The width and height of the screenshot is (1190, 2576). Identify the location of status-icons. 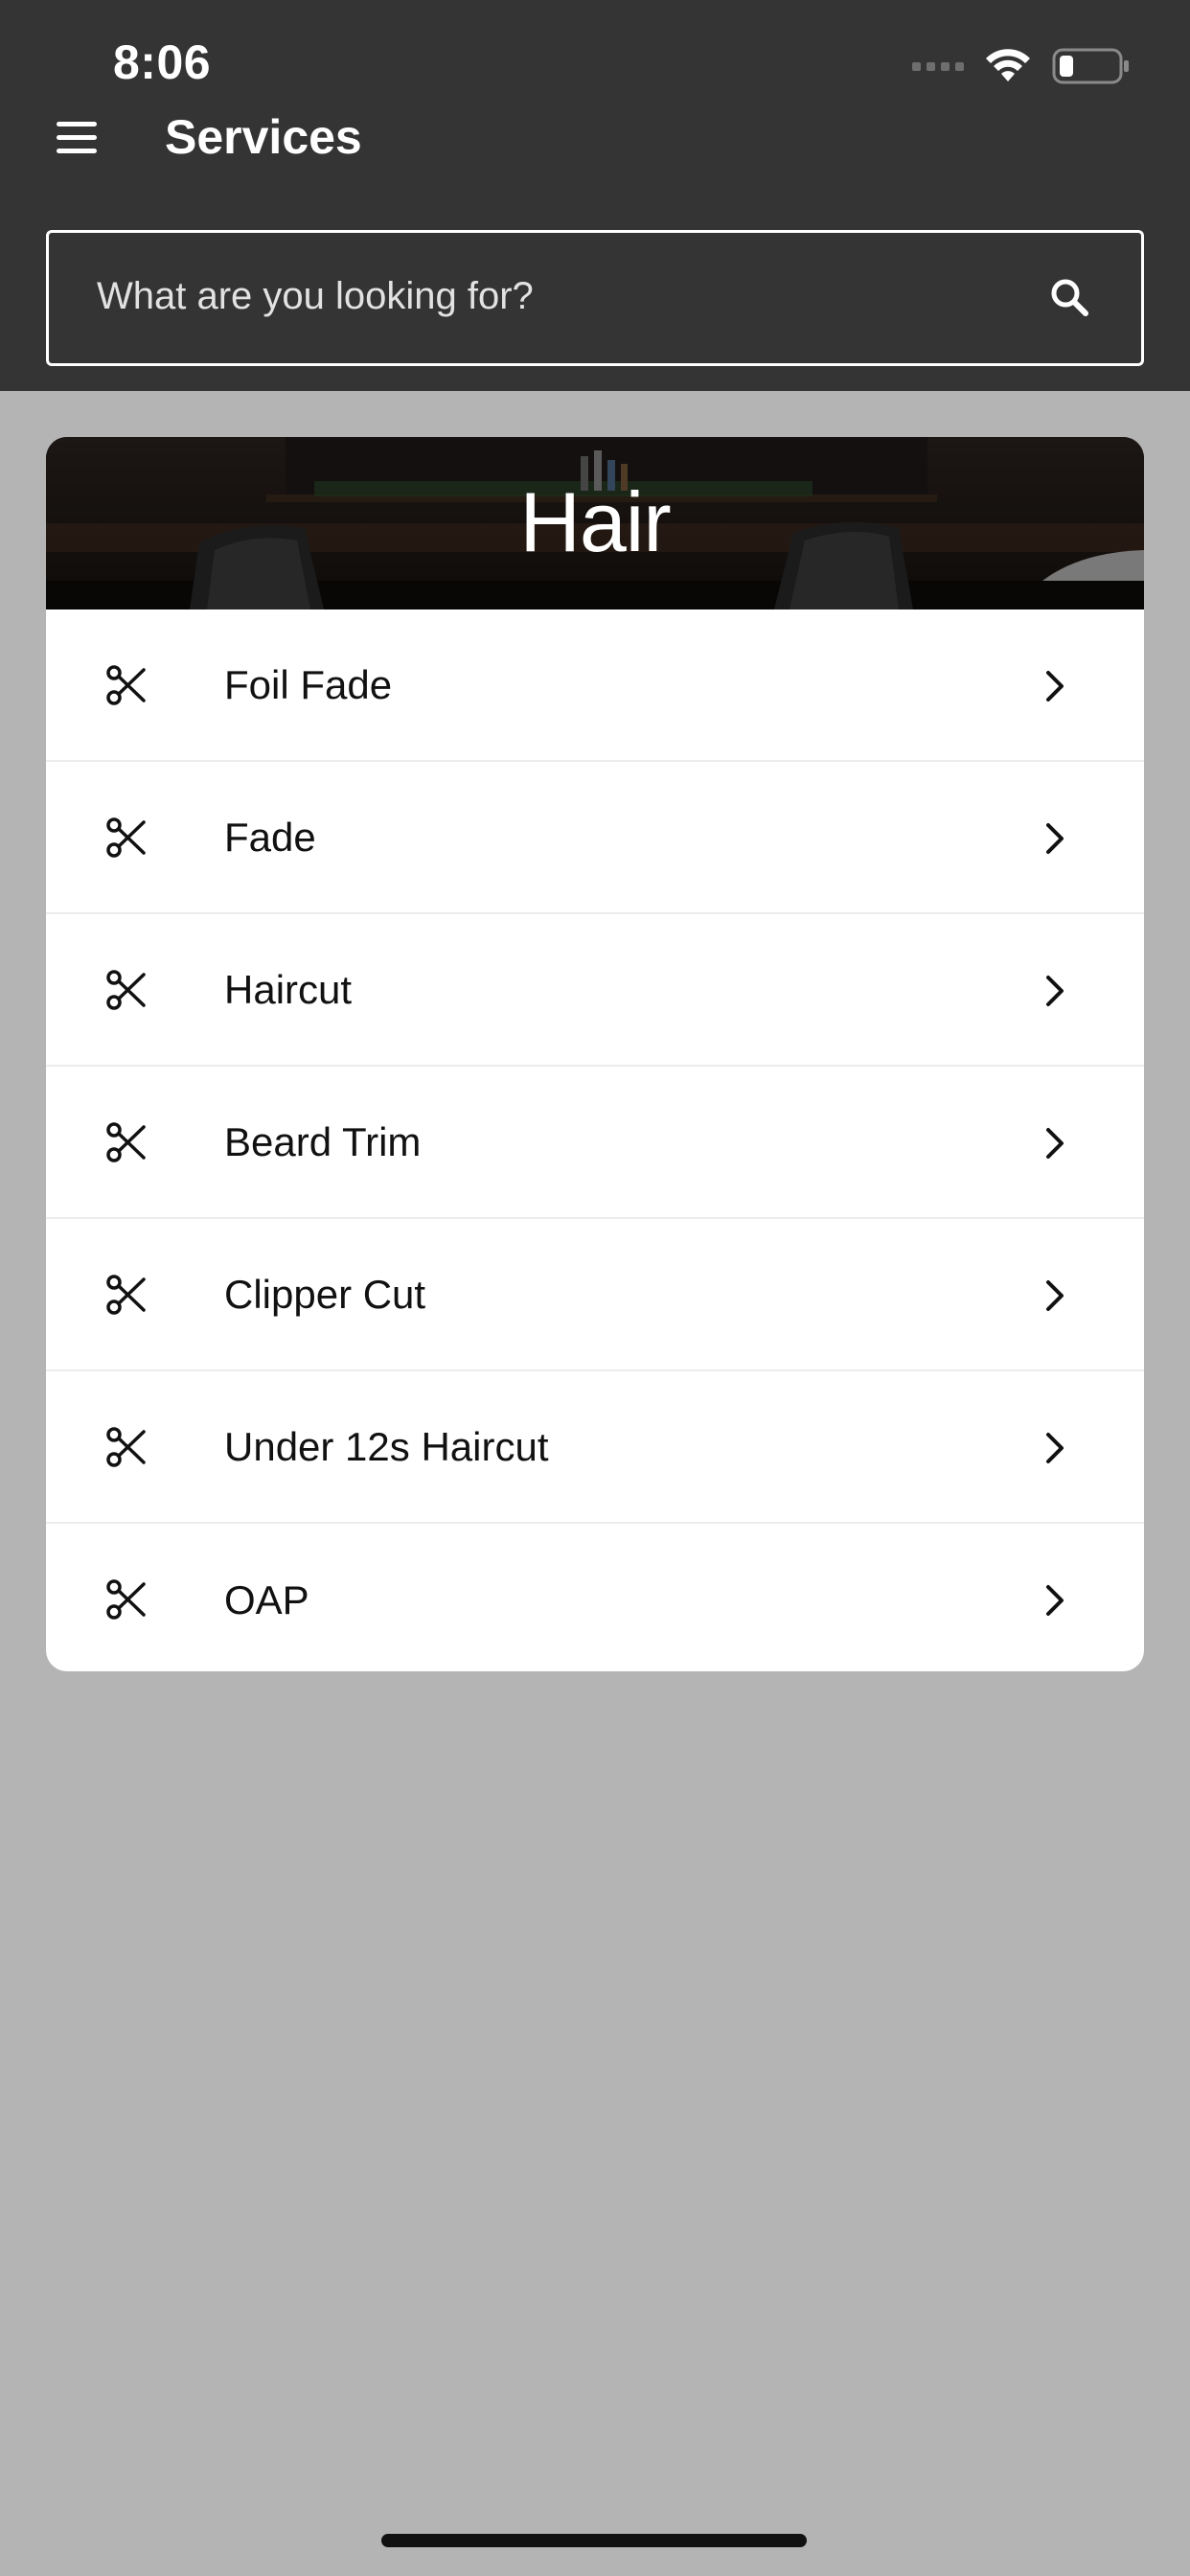
(1021, 66).